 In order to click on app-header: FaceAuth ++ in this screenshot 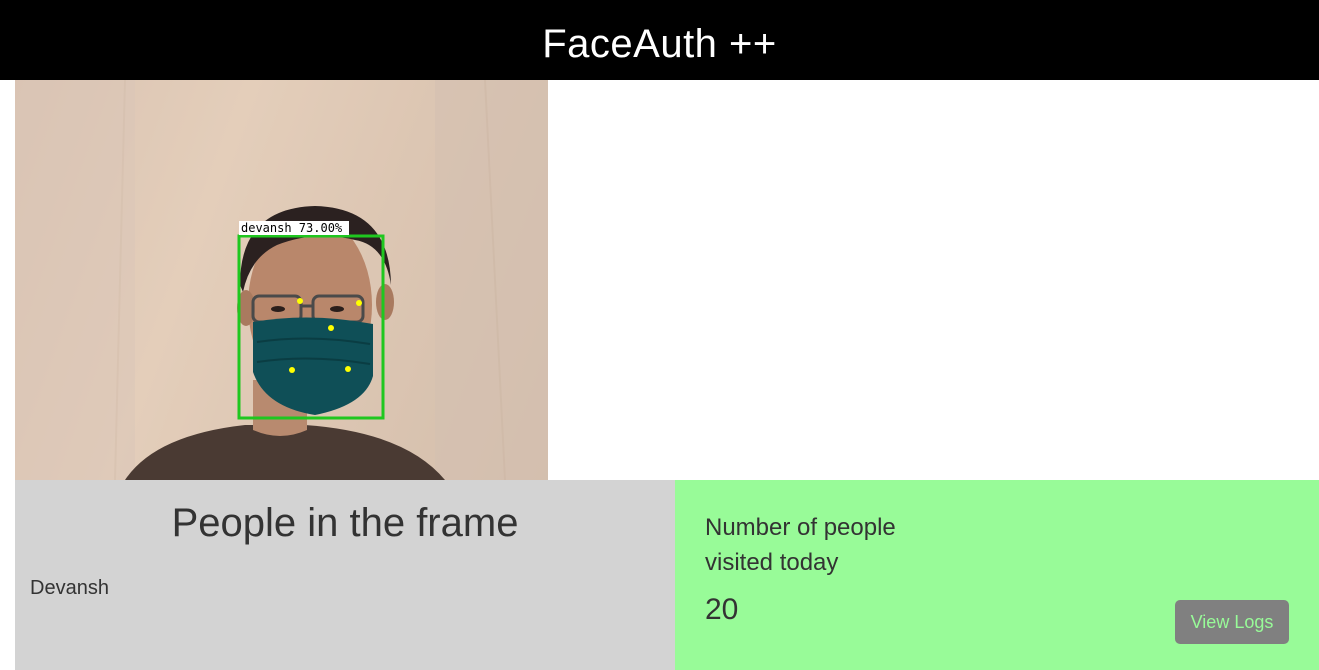, I will do `click(659, 40)`.